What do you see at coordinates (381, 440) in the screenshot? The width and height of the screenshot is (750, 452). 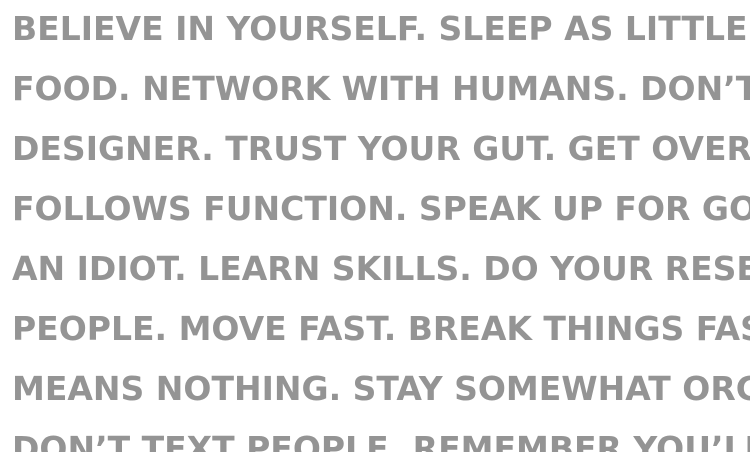 I see `manifesto-line-8: DON’T TEXT PEOPLE. REMEMBER YOU’LL BE I` at bounding box center [381, 440].